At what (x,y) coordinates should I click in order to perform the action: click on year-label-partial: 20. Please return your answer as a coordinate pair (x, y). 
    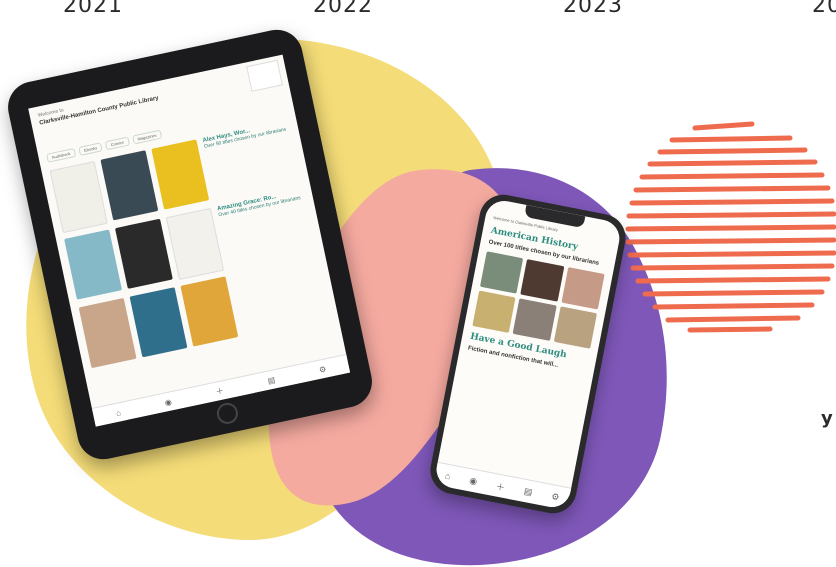
    Looking at the image, I should click on (824, 9).